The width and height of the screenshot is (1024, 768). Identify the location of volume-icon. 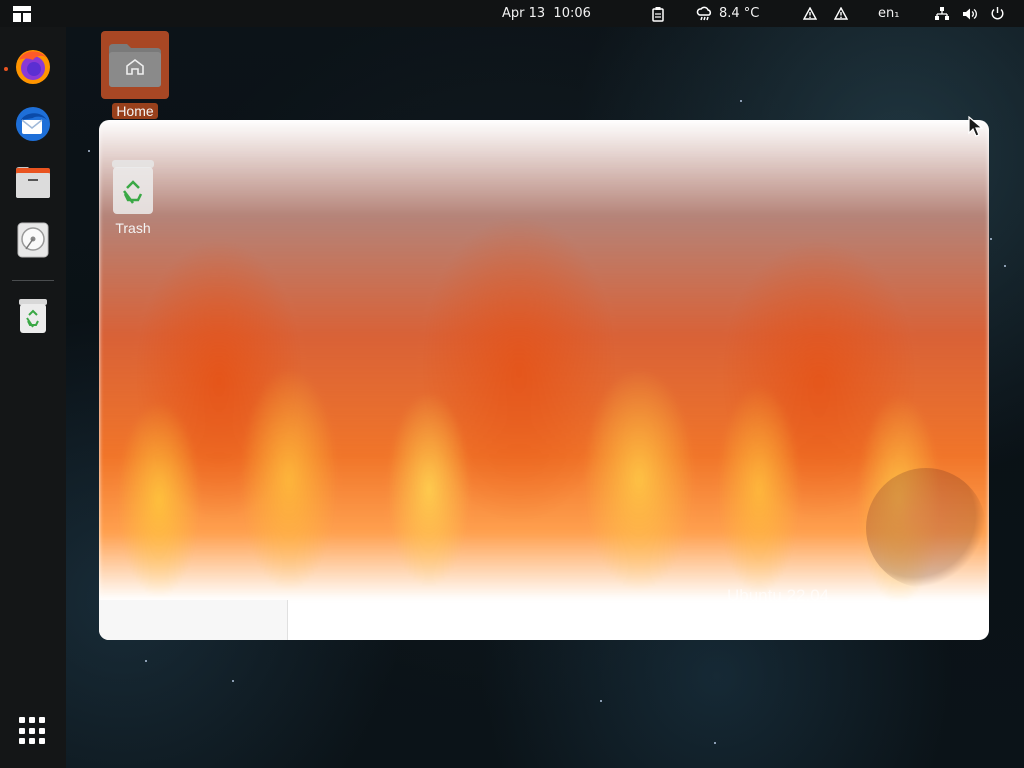
(970, 14).